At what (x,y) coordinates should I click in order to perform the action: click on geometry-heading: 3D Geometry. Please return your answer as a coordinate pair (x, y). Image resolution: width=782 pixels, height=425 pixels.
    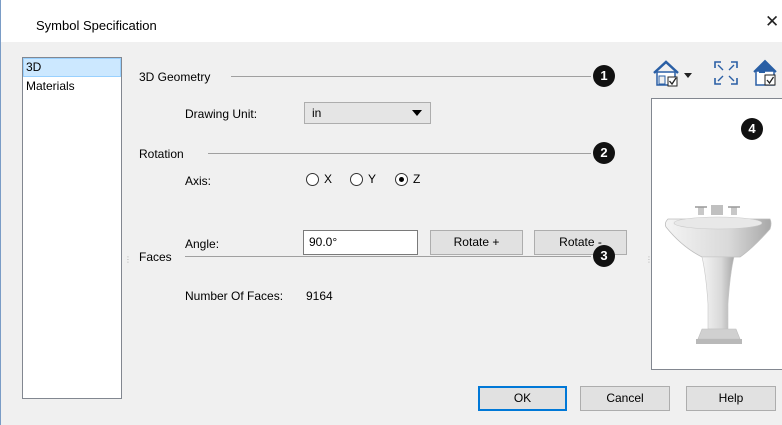
    Looking at the image, I should click on (175, 77).